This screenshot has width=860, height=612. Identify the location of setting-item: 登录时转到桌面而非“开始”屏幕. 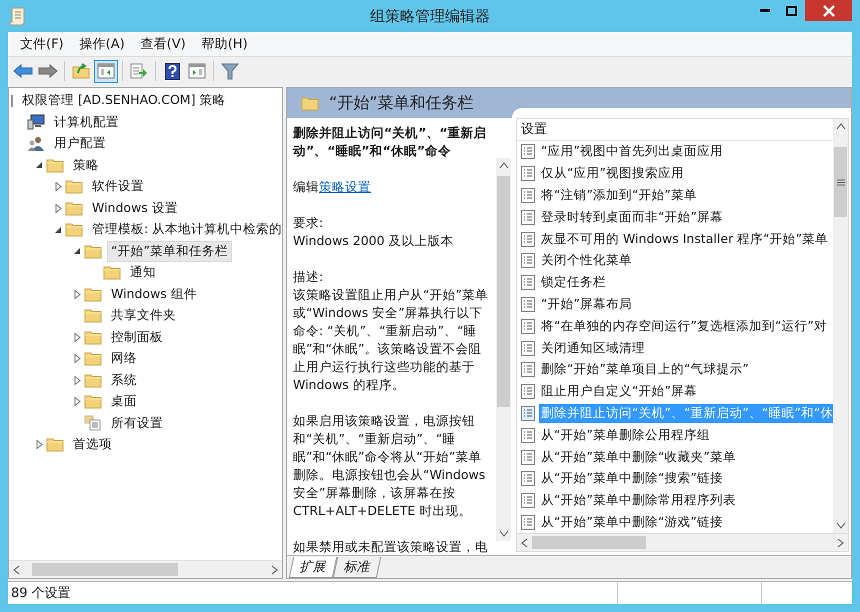
(632, 217).